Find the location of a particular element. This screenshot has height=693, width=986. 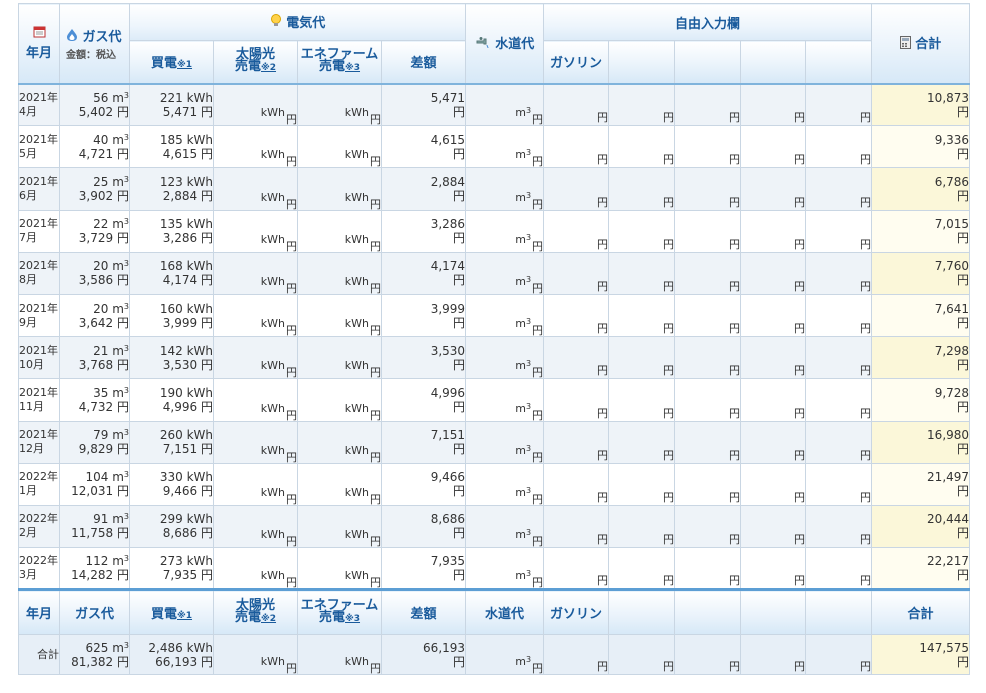

row-gas: 56 m3 5,402 円 is located at coordinates (94, 104).